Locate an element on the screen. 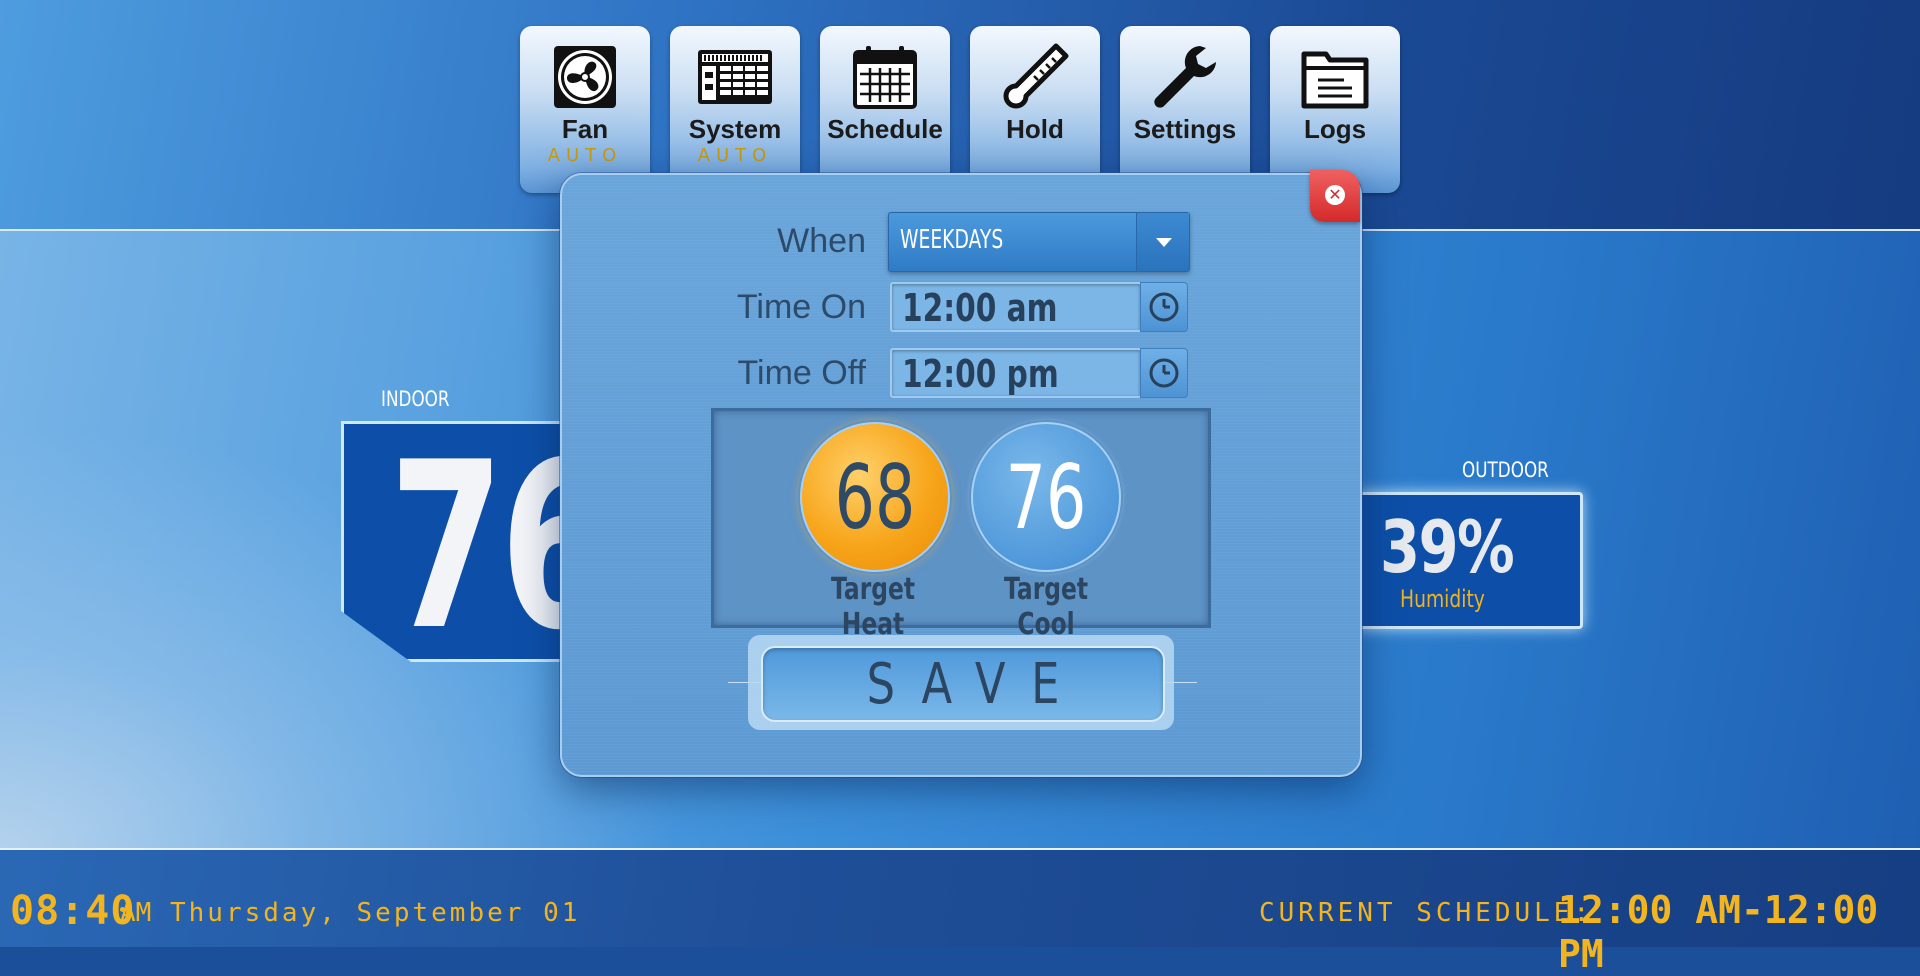 The width and height of the screenshot is (1920, 976). time-off-clock-button is located at coordinates (1164, 373).